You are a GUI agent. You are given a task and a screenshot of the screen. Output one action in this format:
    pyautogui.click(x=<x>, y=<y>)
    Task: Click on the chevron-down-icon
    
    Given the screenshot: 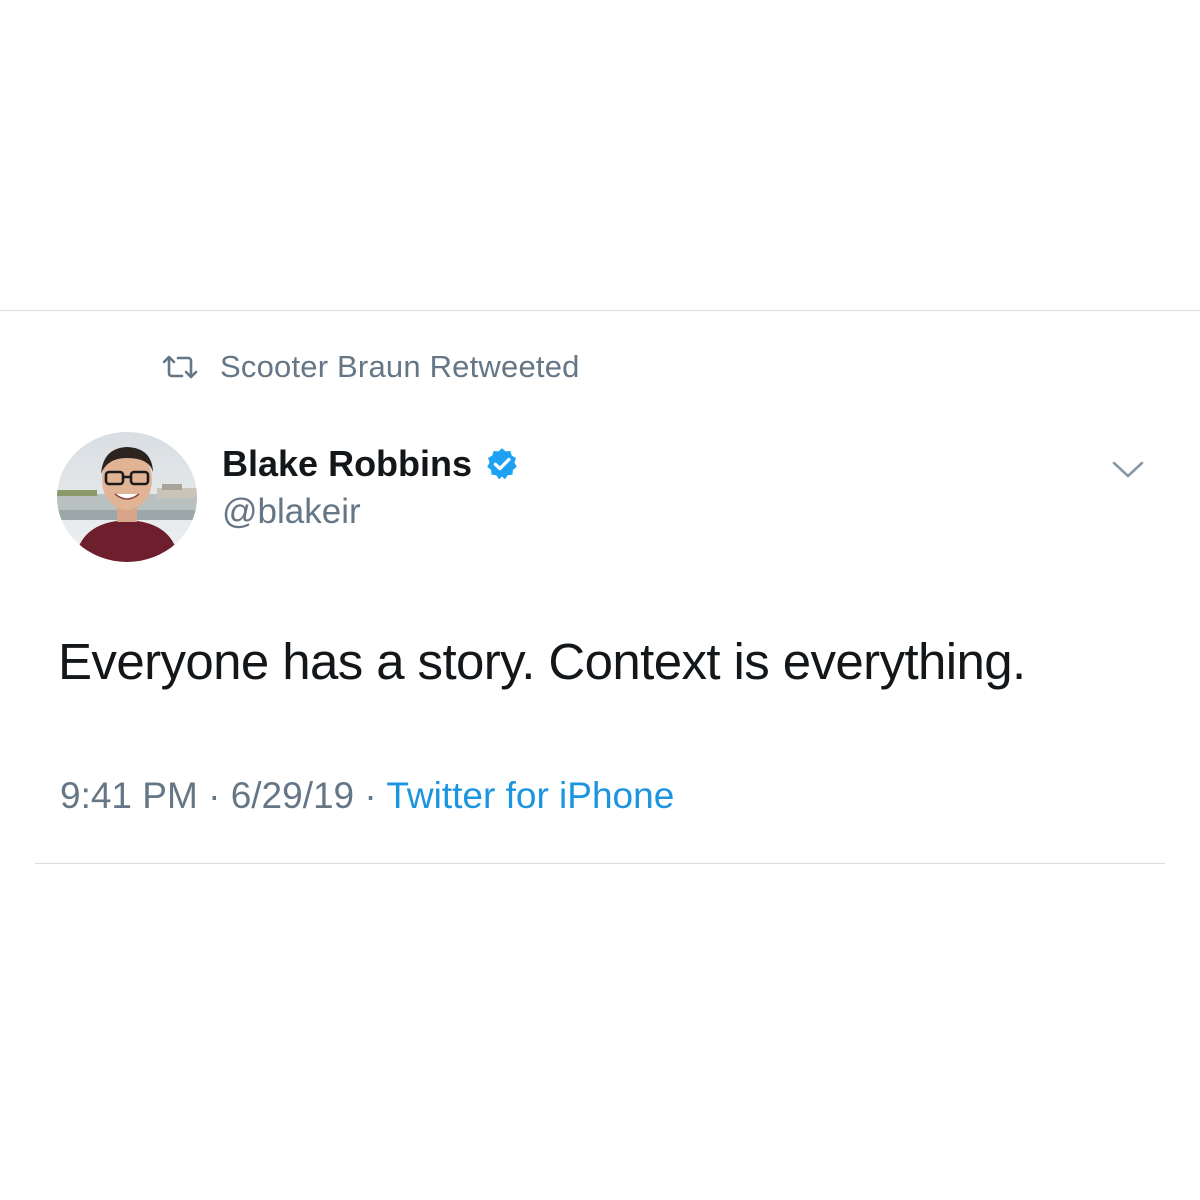 What is the action you would take?
    pyautogui.click(x=1128, y=469)
    